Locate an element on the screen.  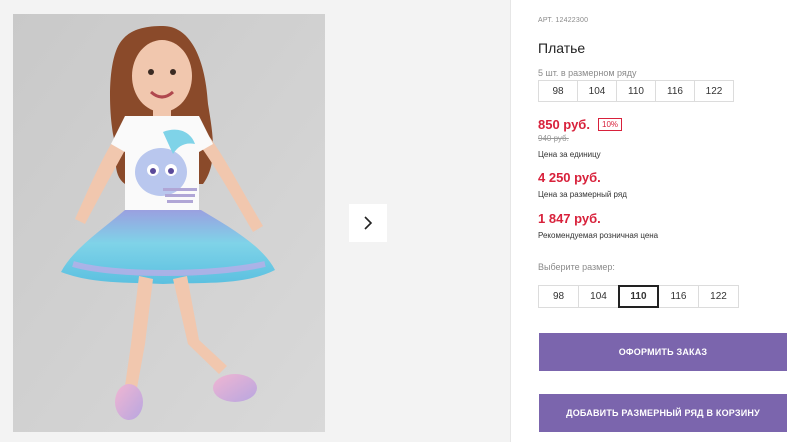
size-option-98: 98 is located at coordinates (558, 296).